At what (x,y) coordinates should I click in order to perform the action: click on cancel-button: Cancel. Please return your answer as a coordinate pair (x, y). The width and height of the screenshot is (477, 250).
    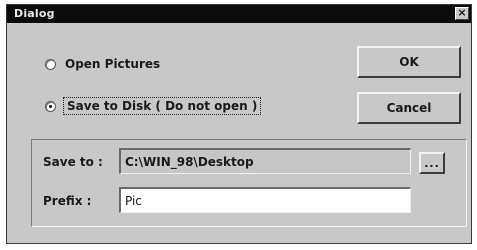
    Looking at the image, I should click on (409, 108).